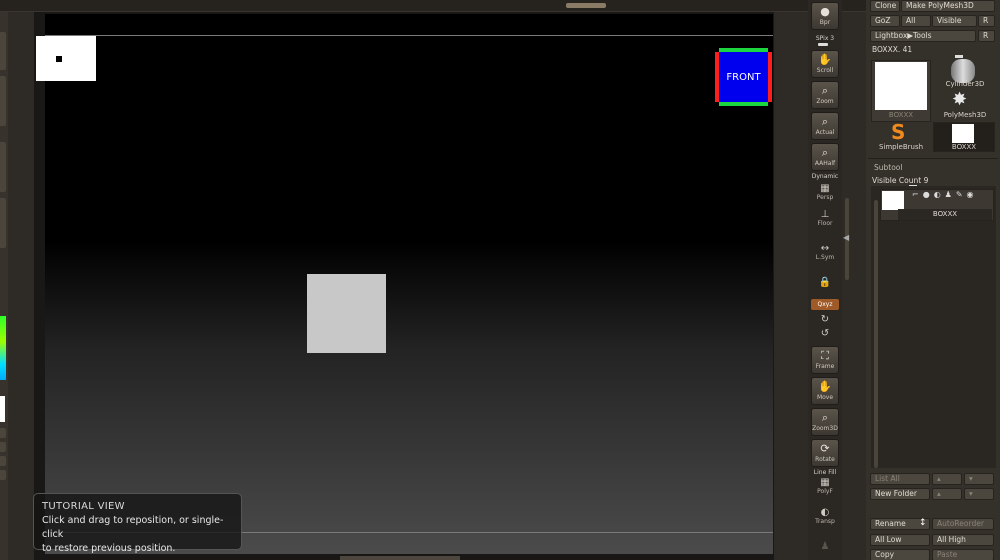 Image resolution: width=1000 pixels, height=560 pixels. Describe the element at coordinates (825, 218) in the screenshot. I see `floor-button: ⊥ Floor` at that location.